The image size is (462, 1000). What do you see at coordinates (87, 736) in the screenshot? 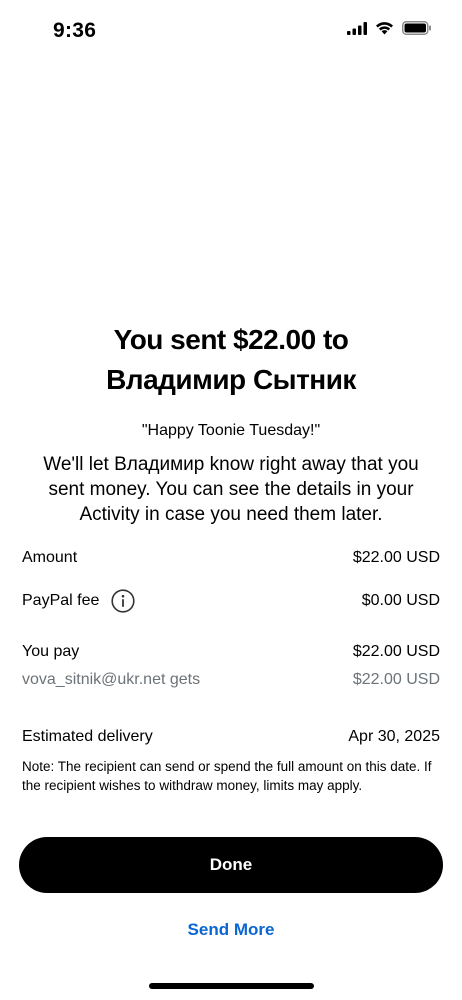
I see `delivery-label: Estimated delivery` at bounding box center [87, 736].